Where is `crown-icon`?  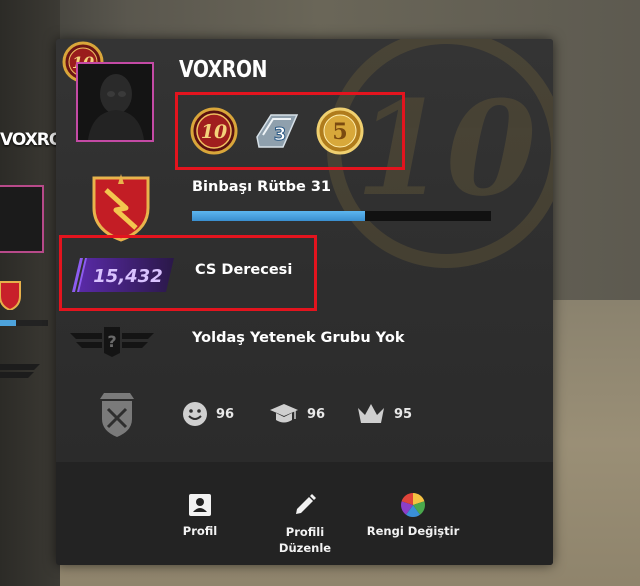
crown-icon is located at coordinates (371, 413).